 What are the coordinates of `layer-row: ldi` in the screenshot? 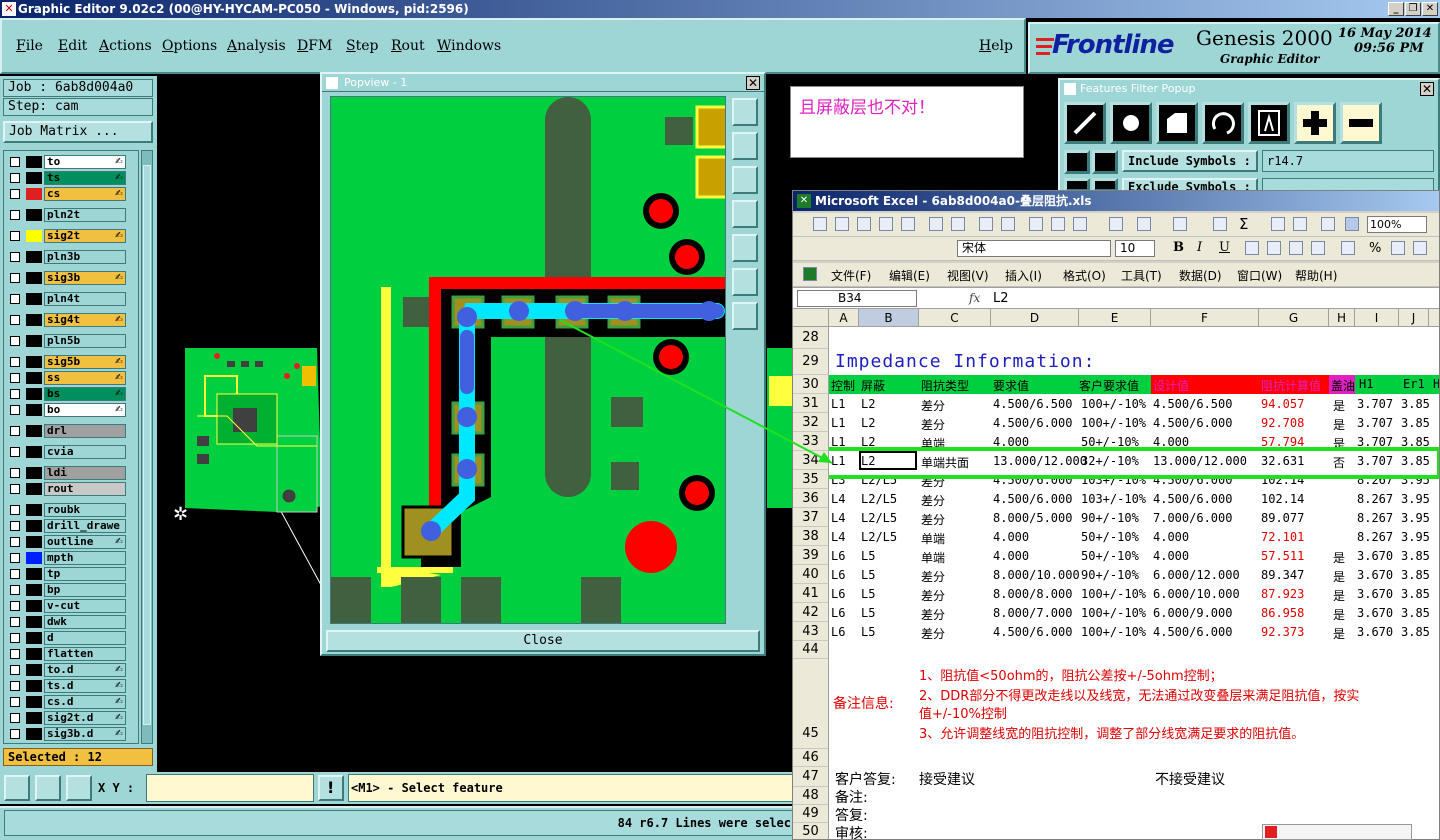 It's located at (67, 473).